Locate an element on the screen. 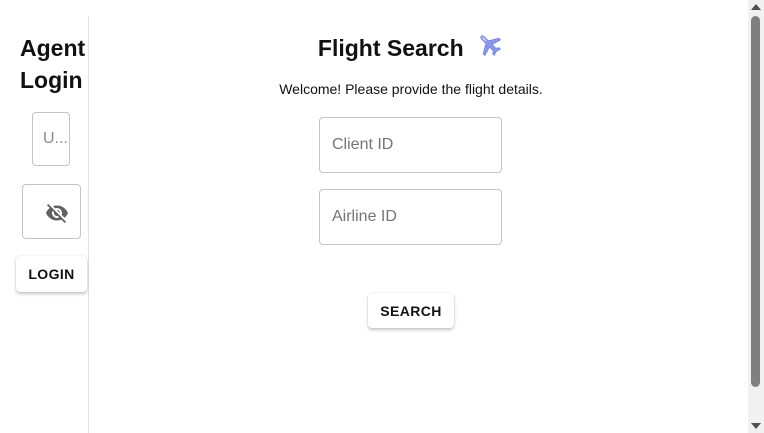 Image resolution: width=764 pixels, height=433 pixels. vertical-scrollbar is located at coordinates (756, 216).